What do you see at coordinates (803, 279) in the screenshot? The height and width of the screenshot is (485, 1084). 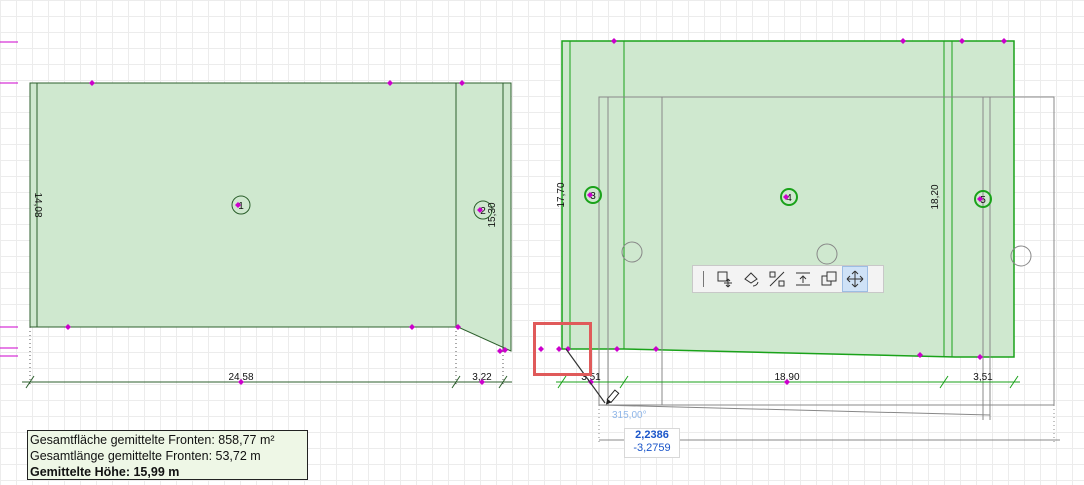 I see `elevate-icon` at bounding box center [803, 279].